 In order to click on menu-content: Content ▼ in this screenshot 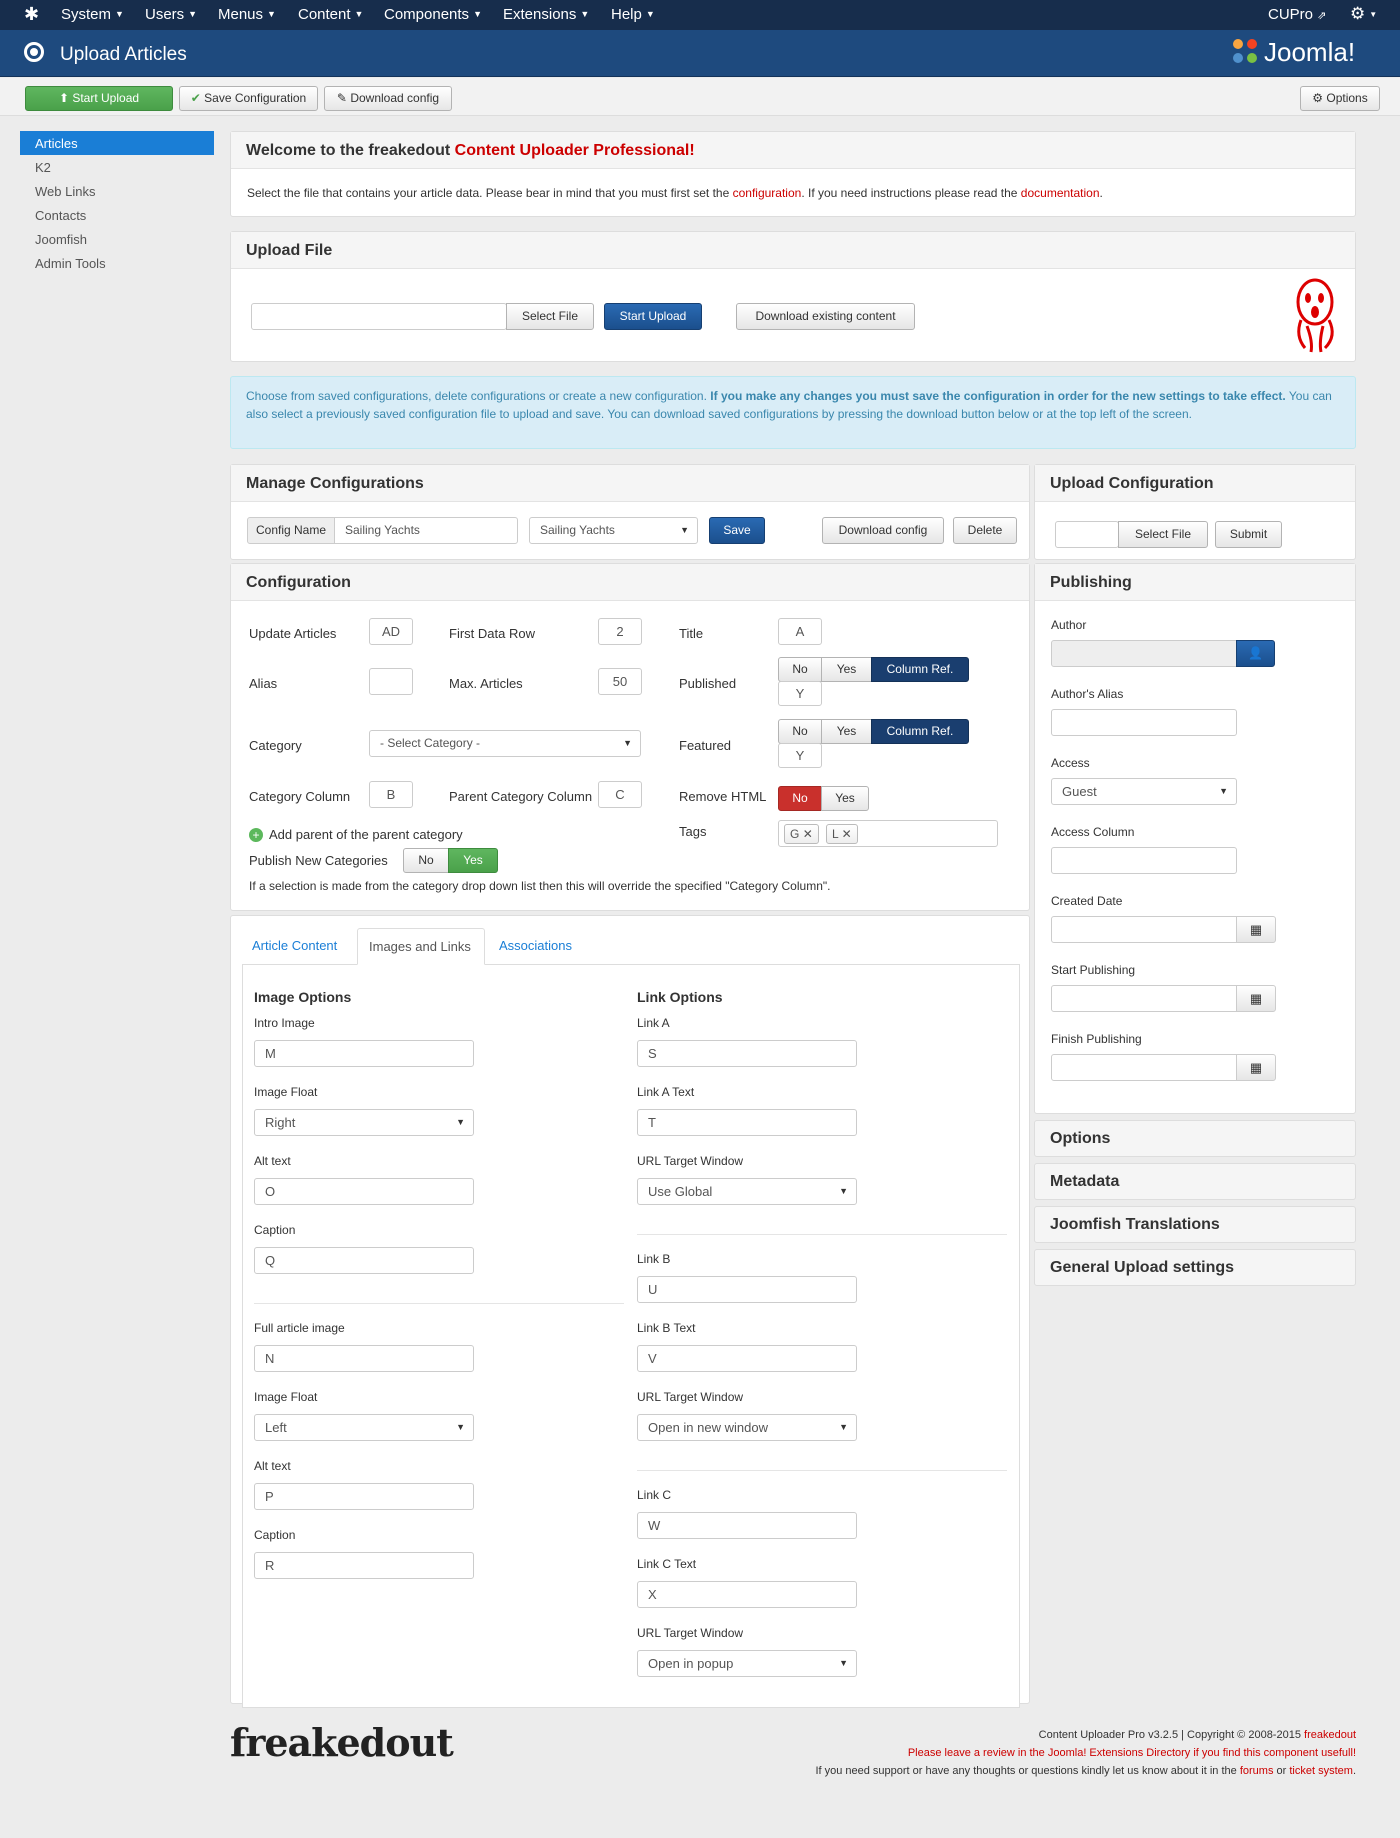, I will do `click(330, 14)`.